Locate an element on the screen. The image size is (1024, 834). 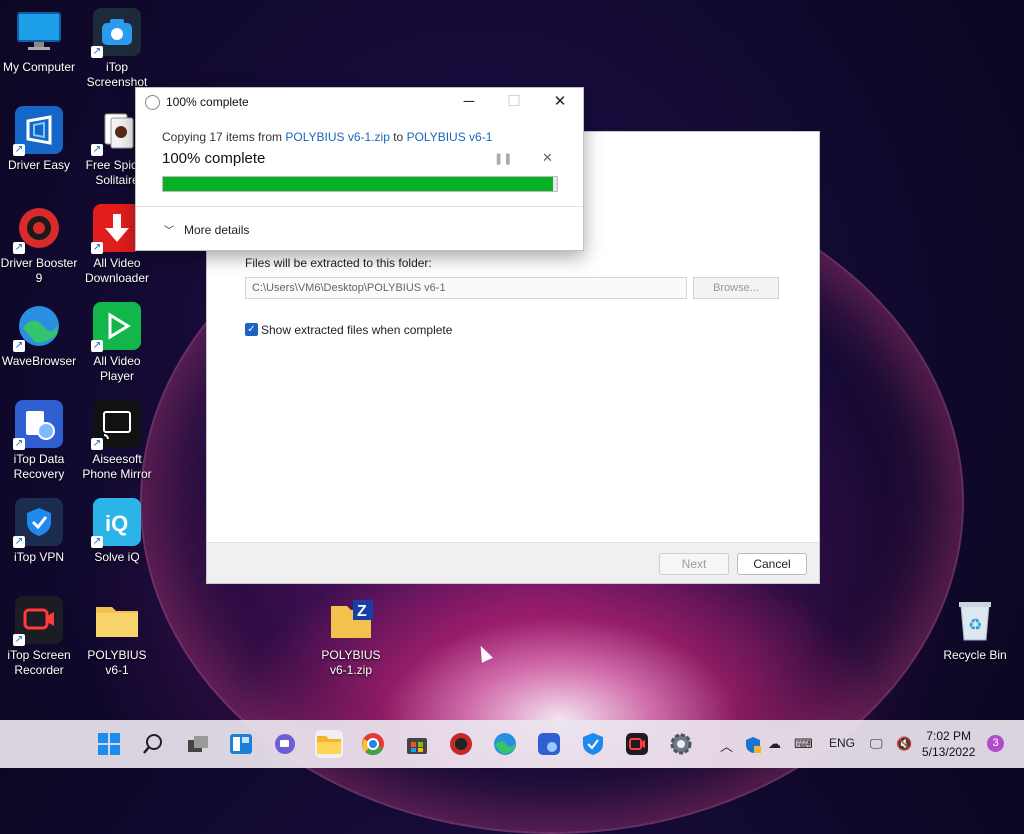
input-language: ENG is located at coordinates (842, 743).